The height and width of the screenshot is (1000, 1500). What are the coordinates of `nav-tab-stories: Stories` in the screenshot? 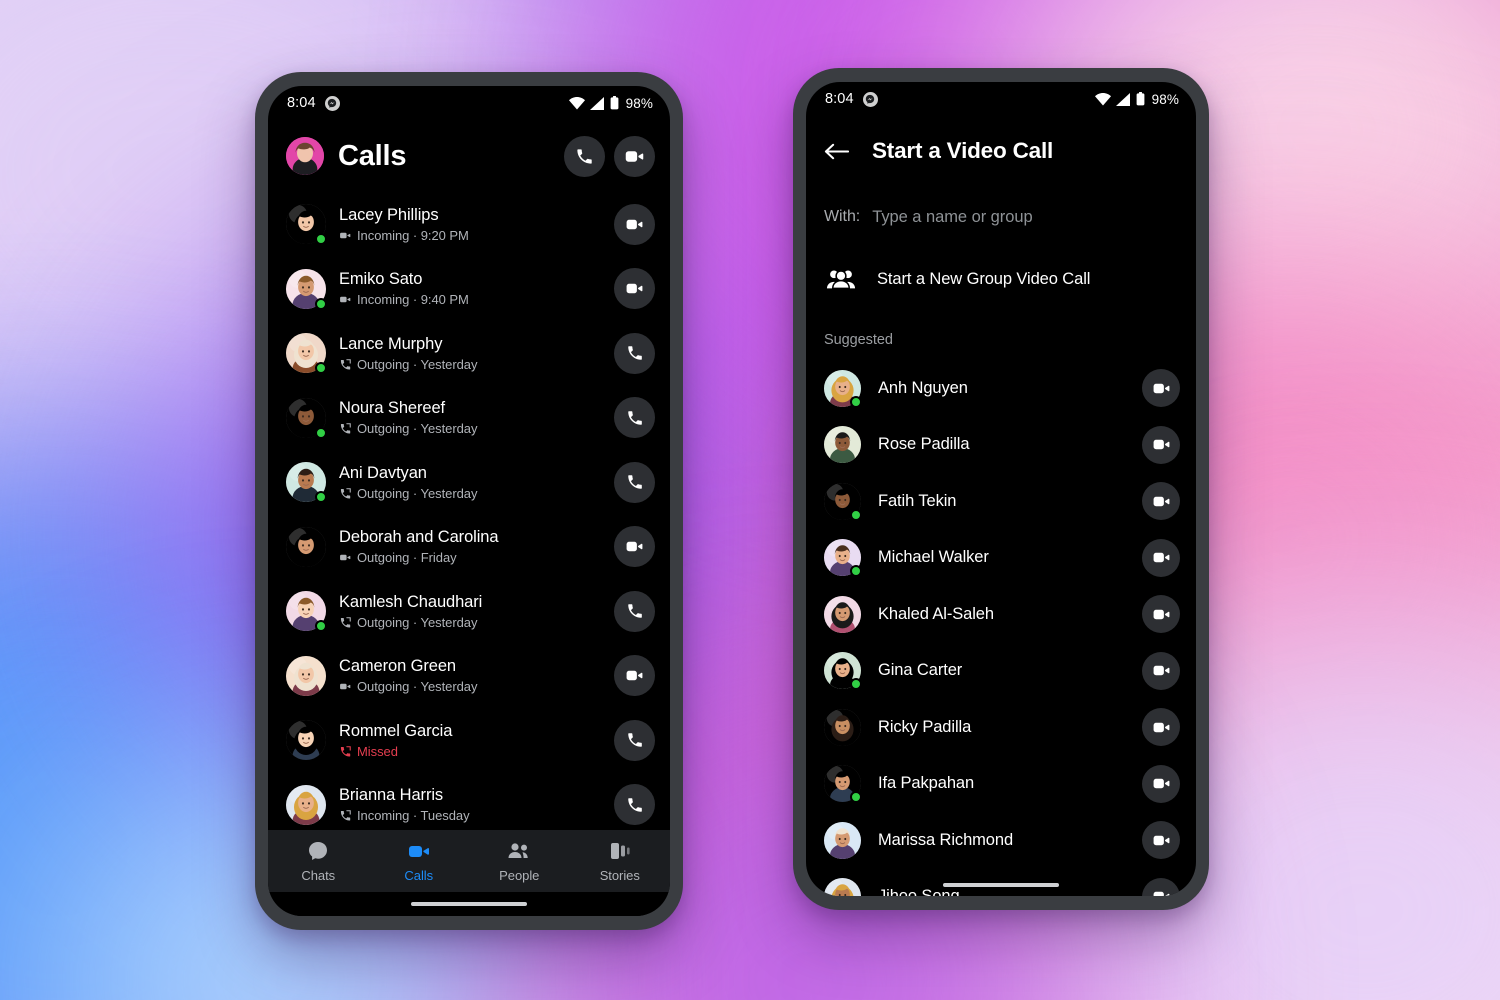 It's located at (620, 861).